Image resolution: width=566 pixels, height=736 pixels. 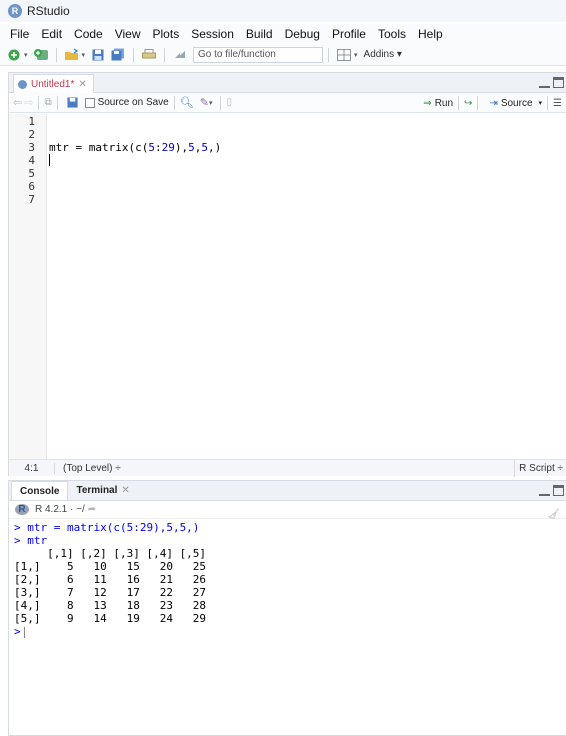 I want to click on menu-debug: Debug, so click(x=302, y=34).